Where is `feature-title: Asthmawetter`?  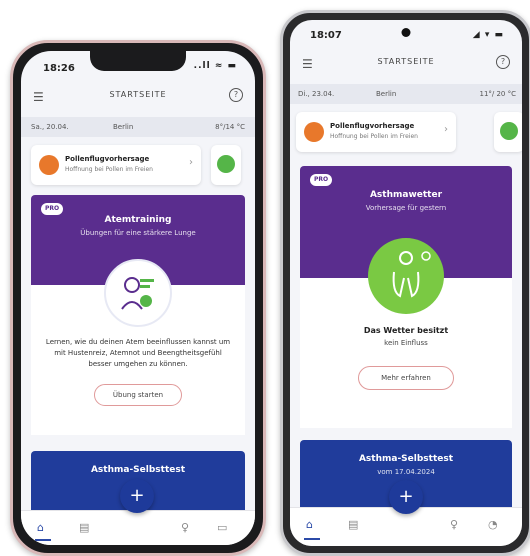 feature-title: Asthmawetter is located at coordinates (406, 195).